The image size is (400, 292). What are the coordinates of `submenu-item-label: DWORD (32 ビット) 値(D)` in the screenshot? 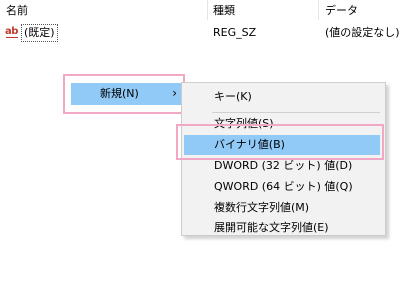 It's located at (283, 165).